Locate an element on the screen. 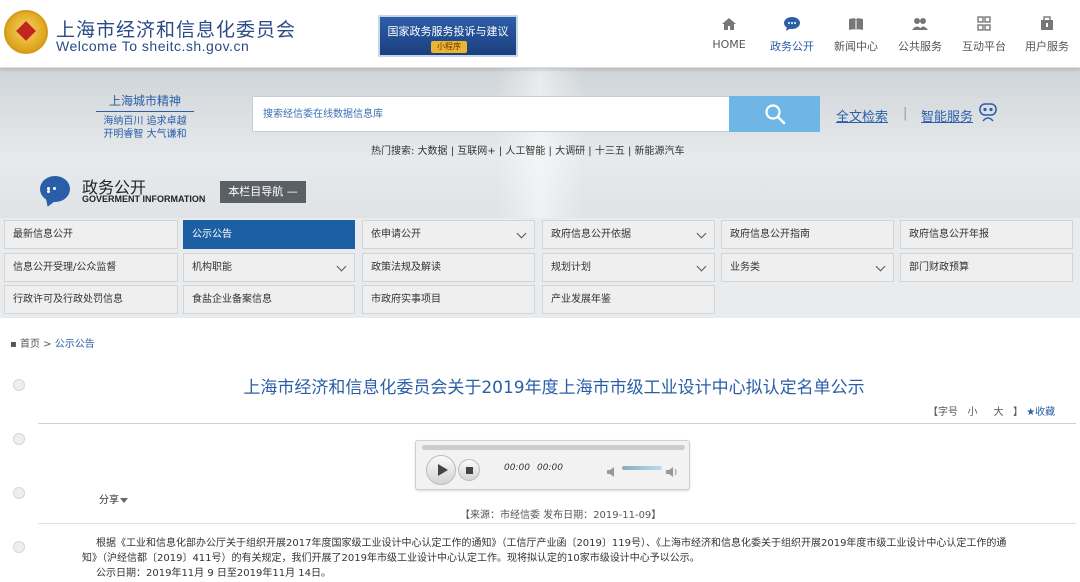 The image size is (1080, 582). search-button is located at coordinates (774, 114).